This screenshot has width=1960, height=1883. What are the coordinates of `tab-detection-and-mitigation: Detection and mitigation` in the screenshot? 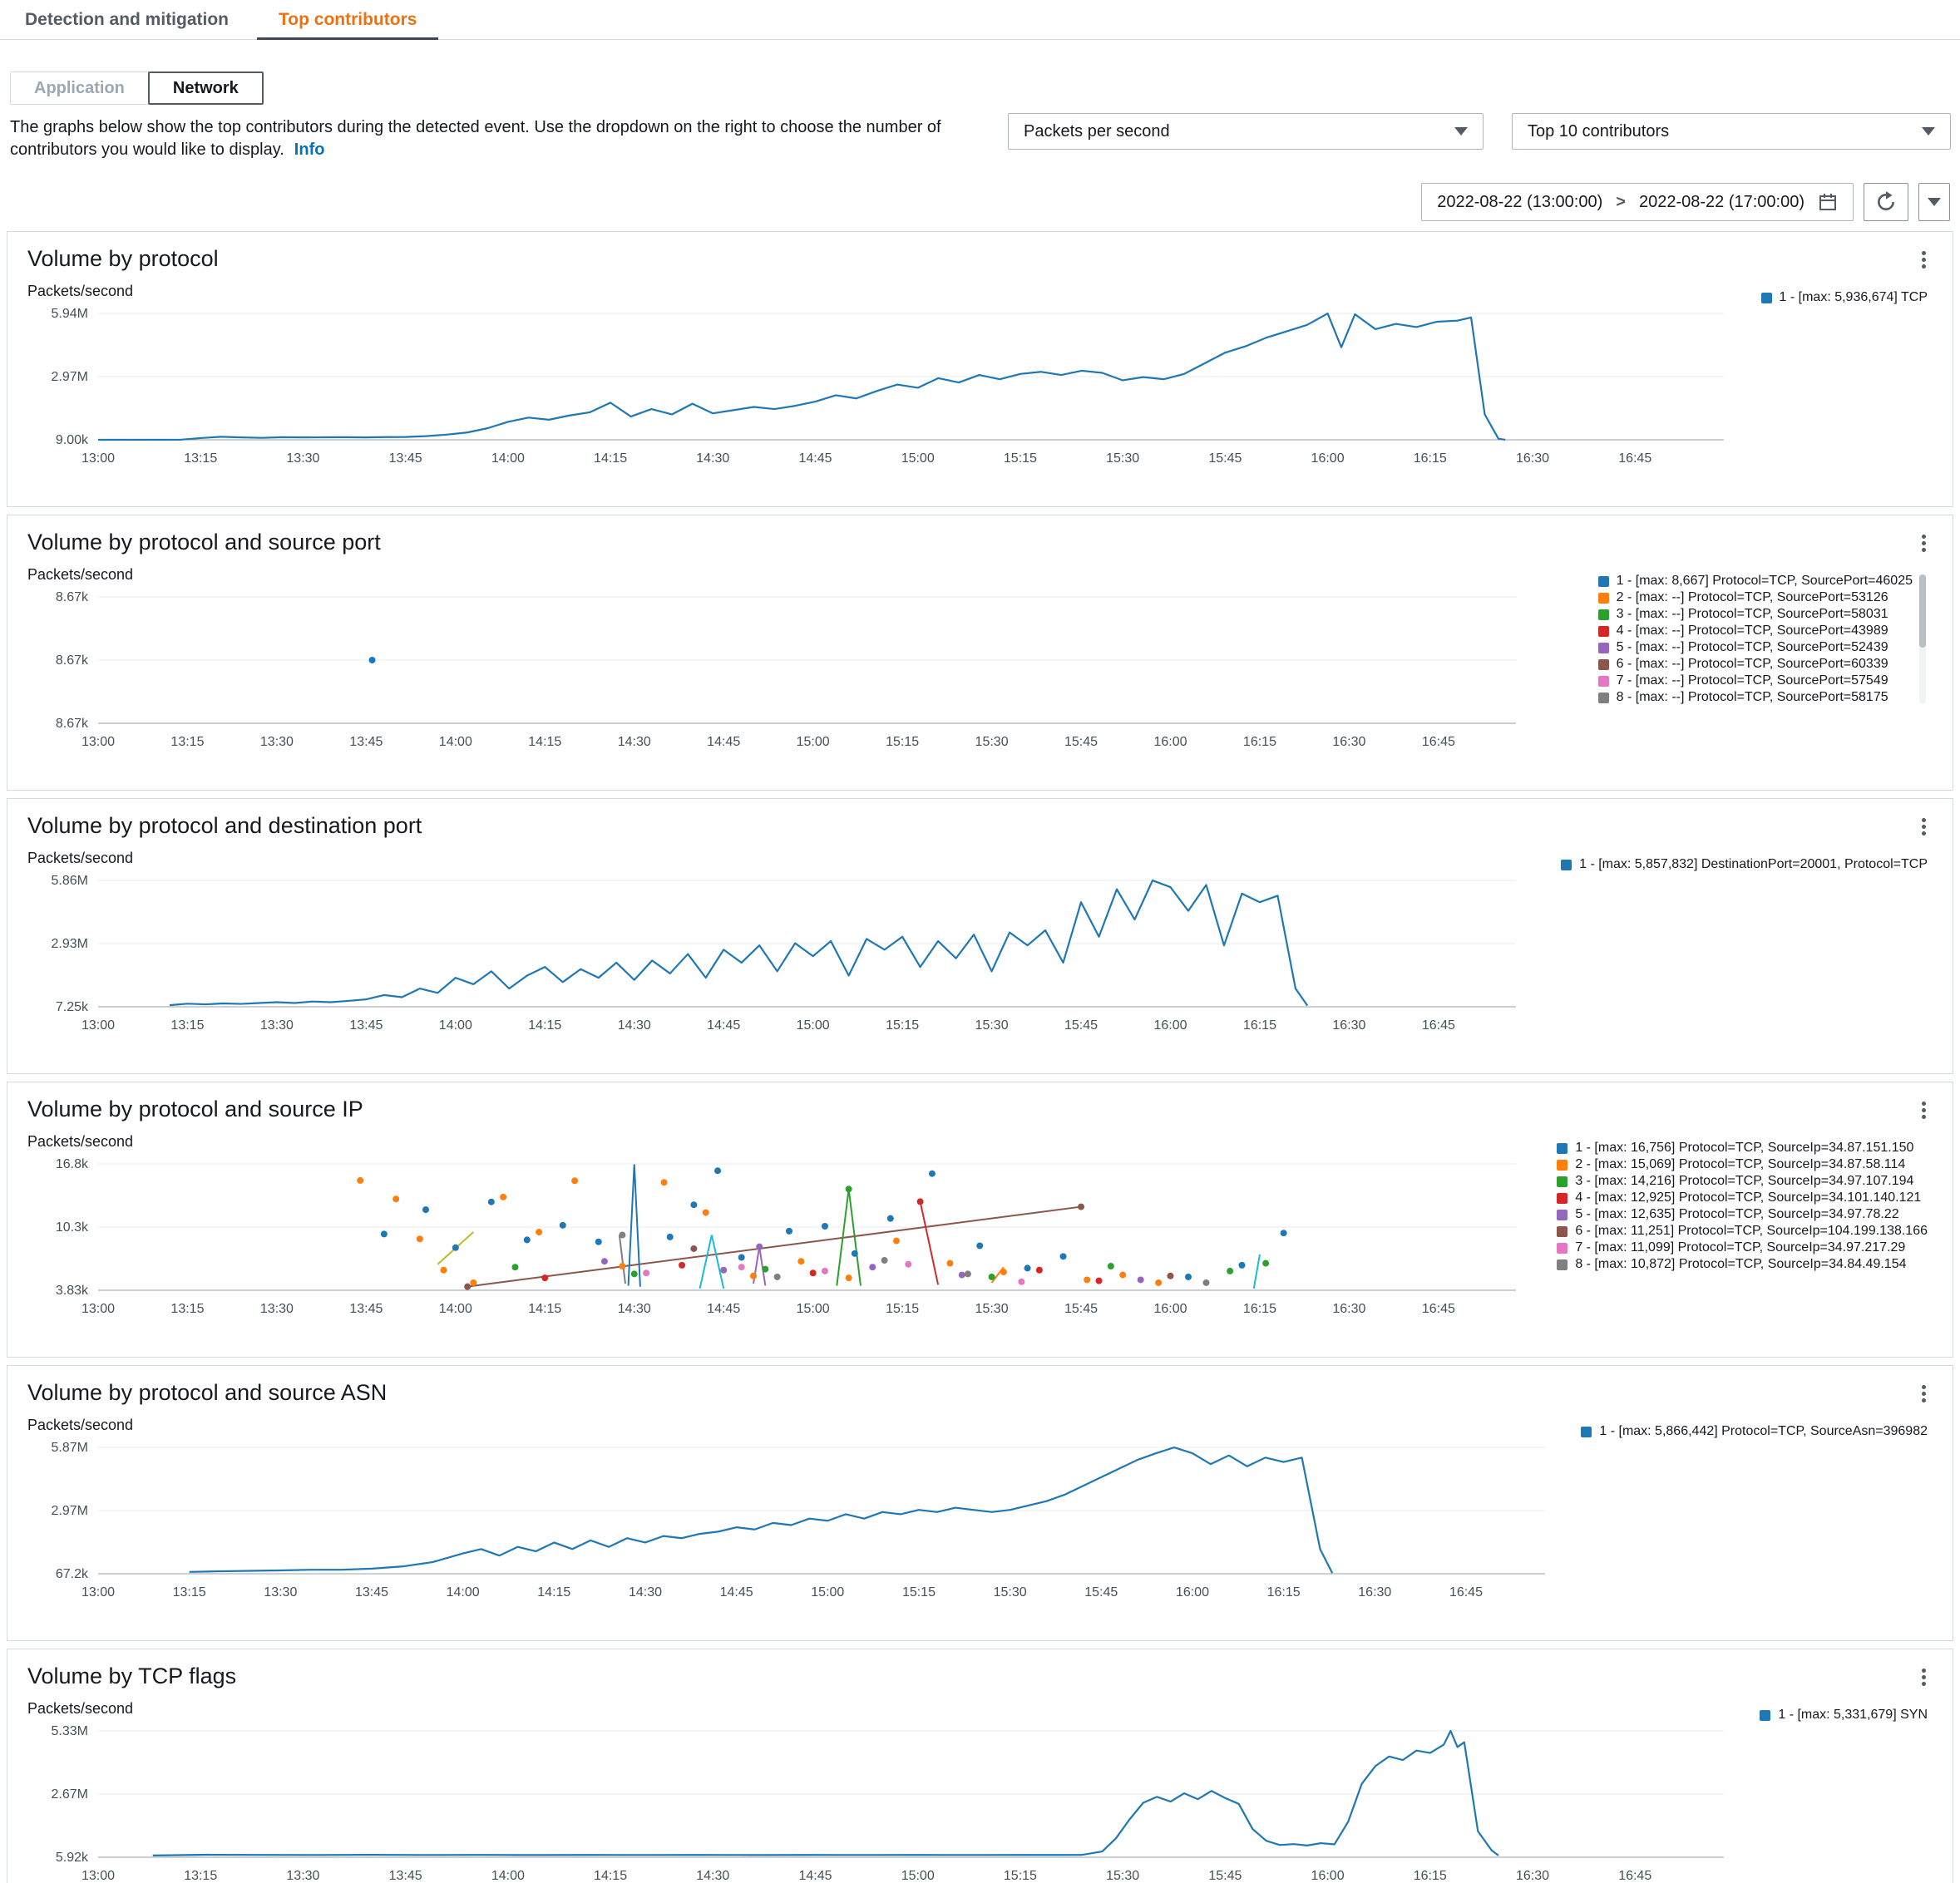 It's located at (127, 19).